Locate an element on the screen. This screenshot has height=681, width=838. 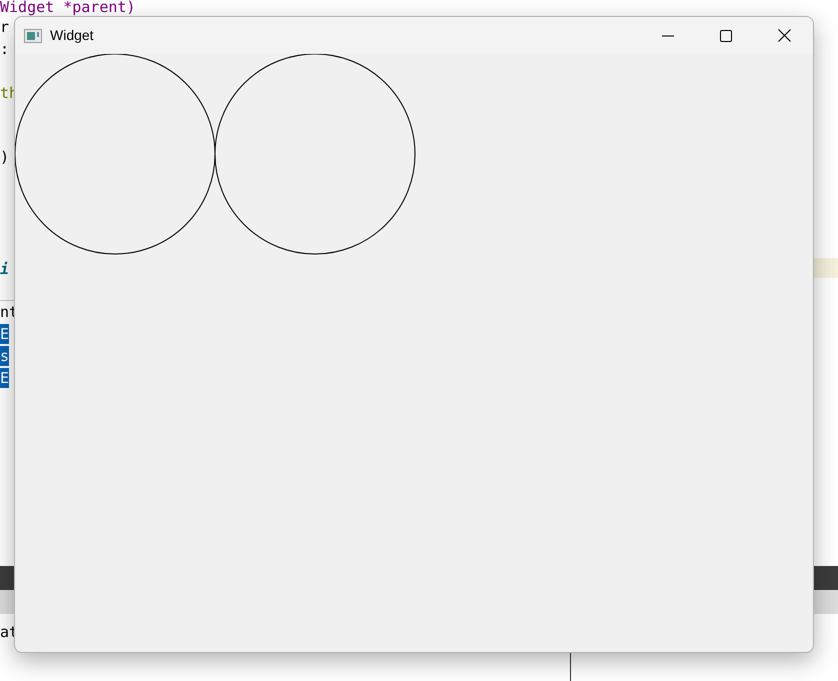
window-title: Widget is located at coordinates (72, 35).